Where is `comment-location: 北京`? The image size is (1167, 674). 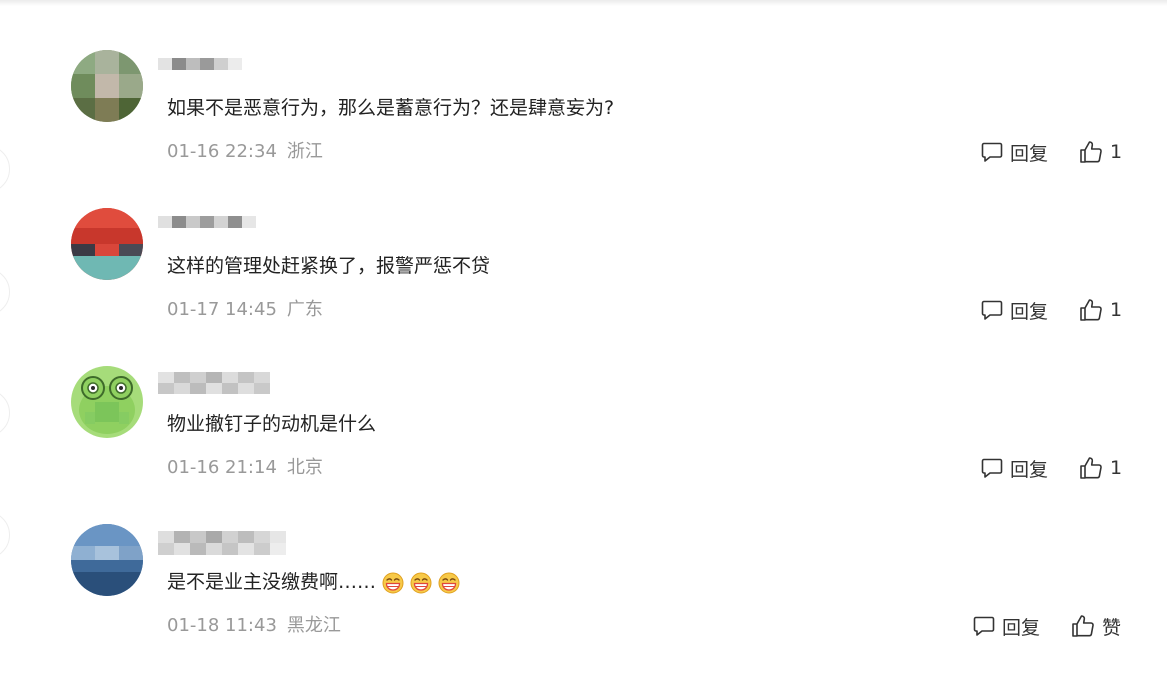 comment-location: 北京 is located at coordinates (304, 467).